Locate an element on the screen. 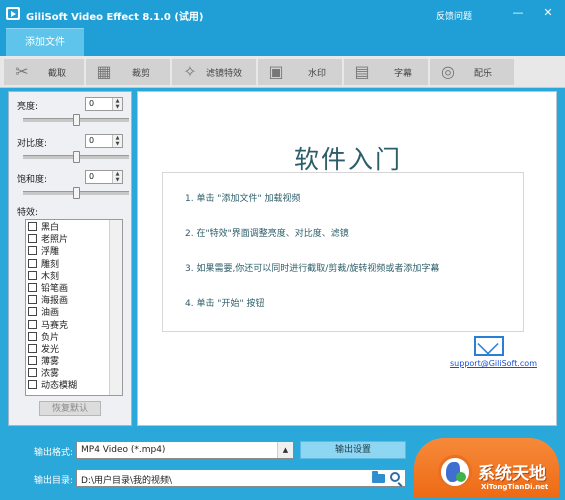 The image size is (565, 500). watermark-text: 系统天地 is located at coordinates (512, 474).